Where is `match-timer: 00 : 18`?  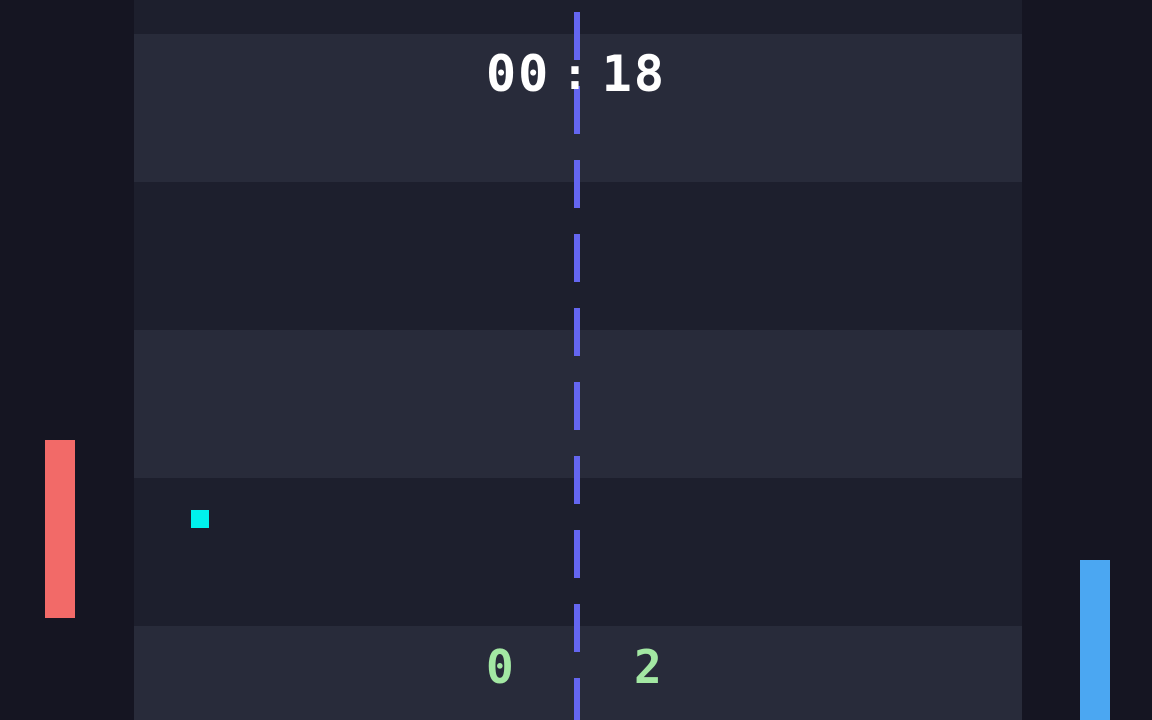 match-timer: 00 : 18 is located at coordinates (576, 74).